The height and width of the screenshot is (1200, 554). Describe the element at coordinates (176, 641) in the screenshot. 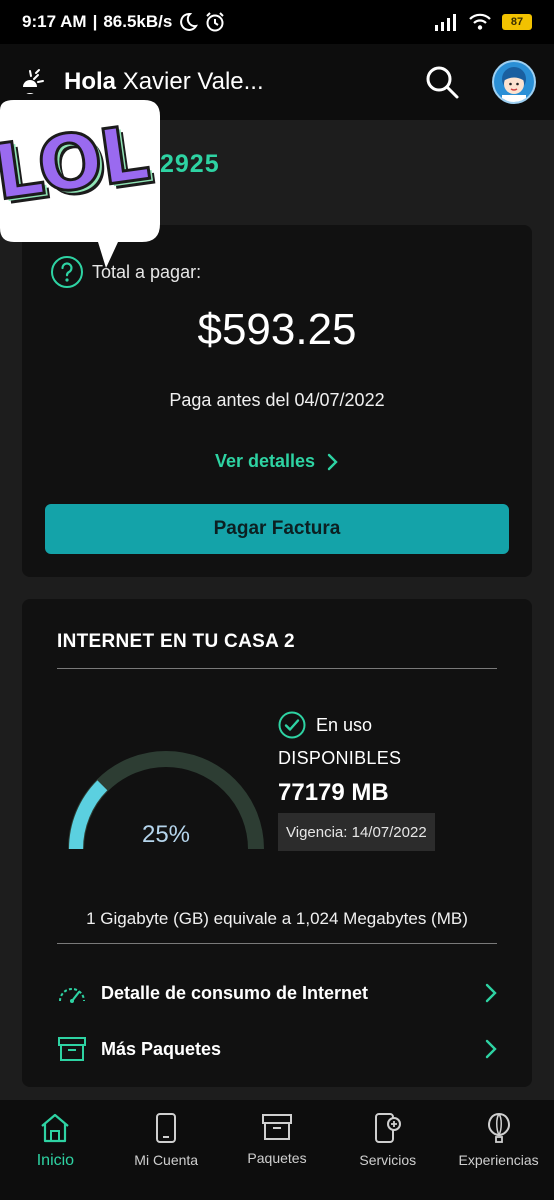

I see `internet-title: INTERNET EN TU CASA 2` at that location.